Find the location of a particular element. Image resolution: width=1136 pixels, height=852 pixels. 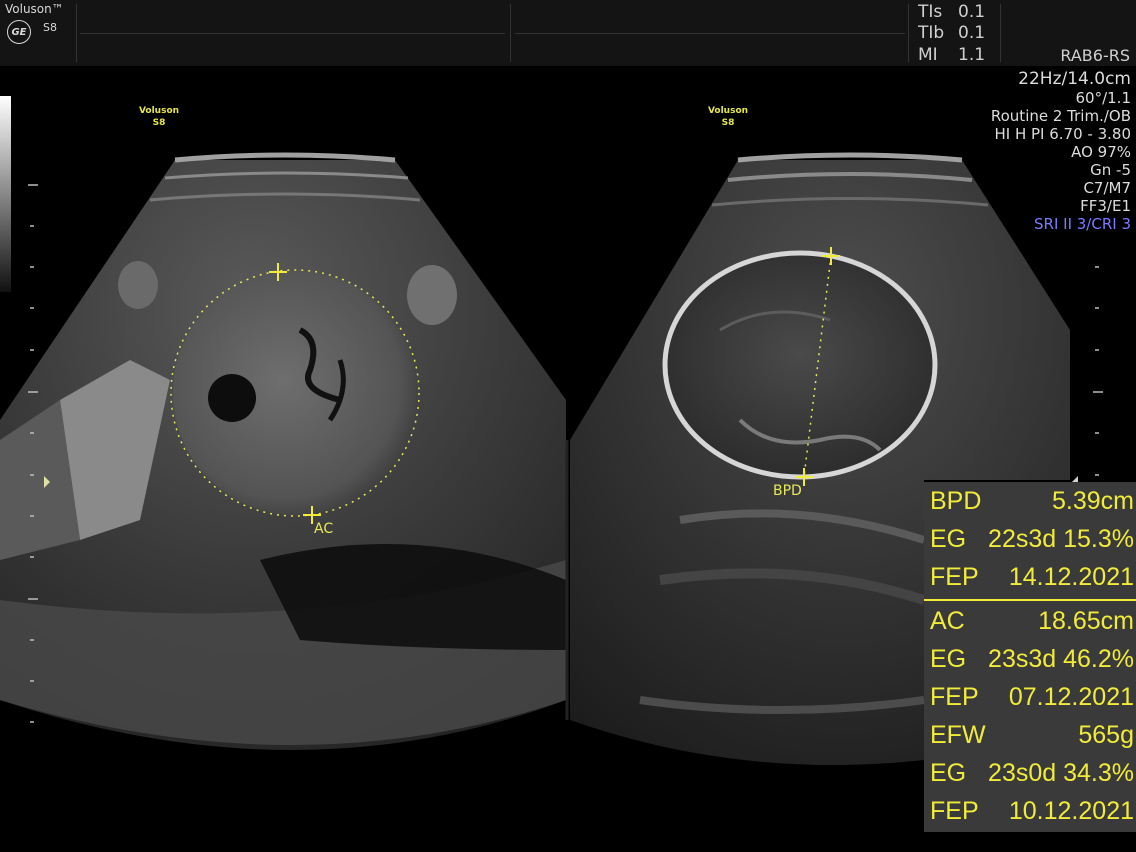

result-row: FEP 10.12.2021 is located at coordinates (1032, 813).